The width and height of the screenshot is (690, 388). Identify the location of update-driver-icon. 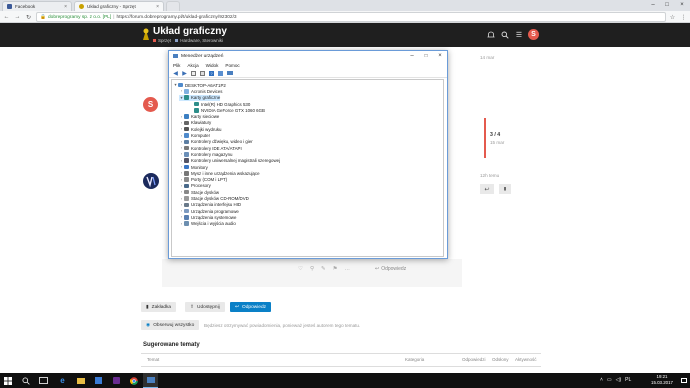
(220, 73).